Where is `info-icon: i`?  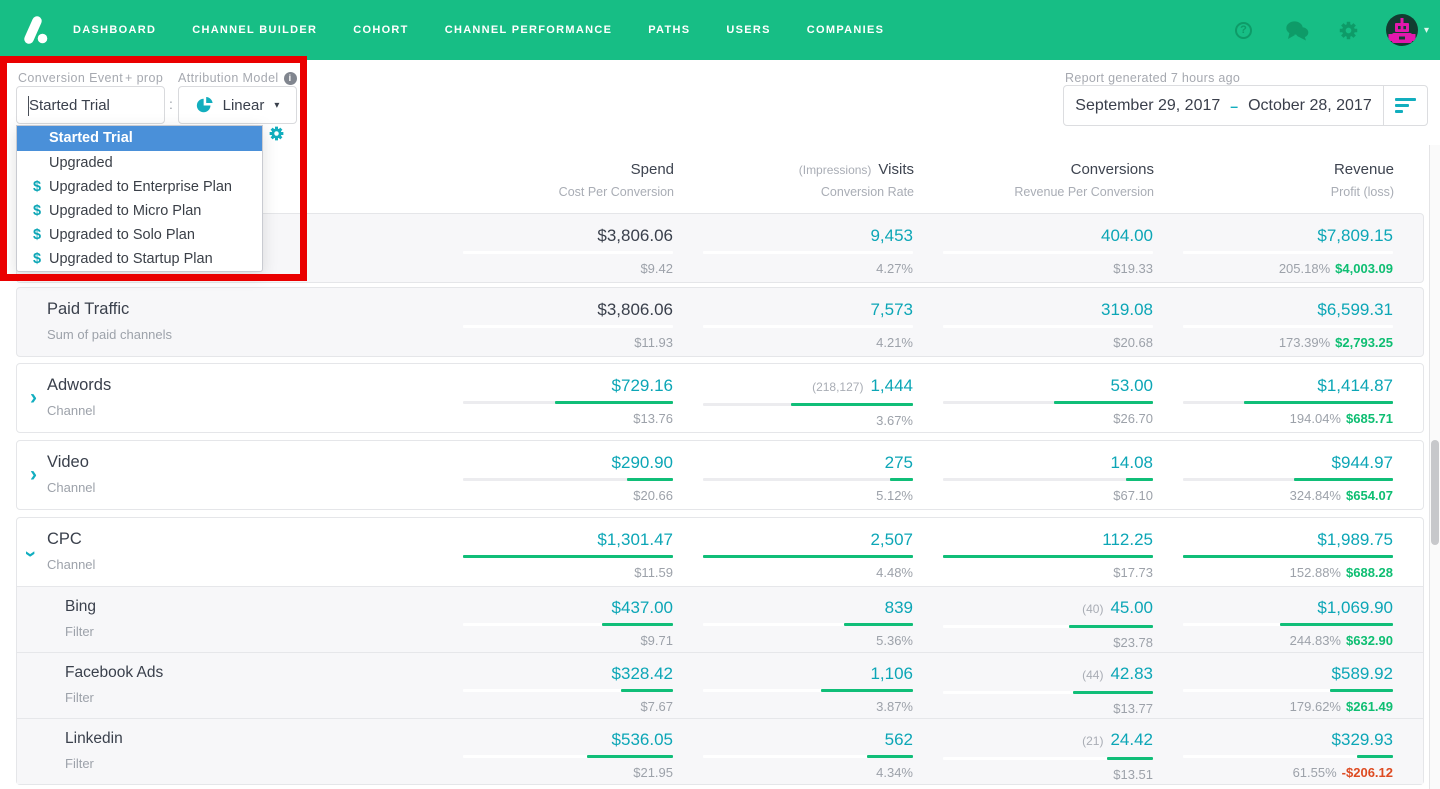
info-icon: i is located at coordinates (290, 78).